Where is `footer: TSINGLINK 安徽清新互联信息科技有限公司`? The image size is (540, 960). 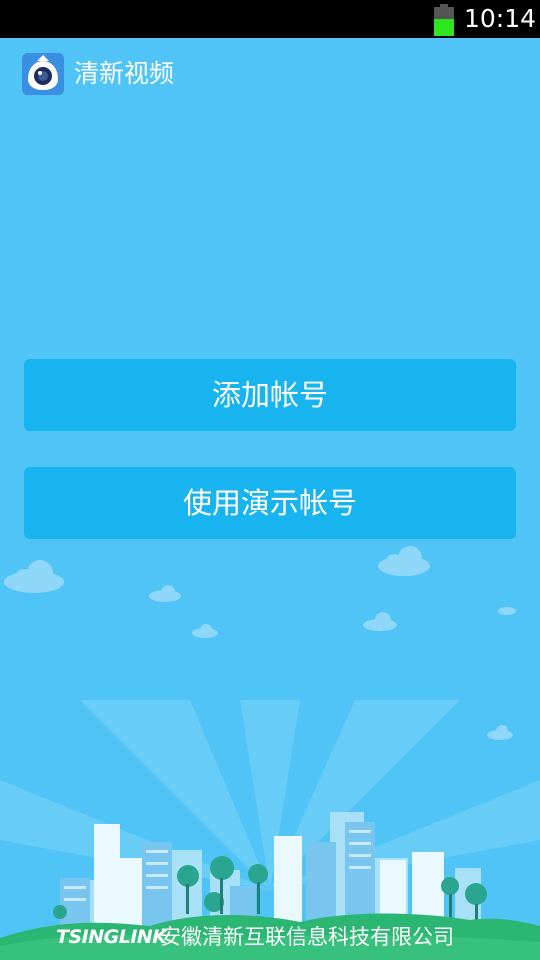
footer: TSINGLINK 安徽清新互联信息科技有限公司 is located at coordinates (270, 936).